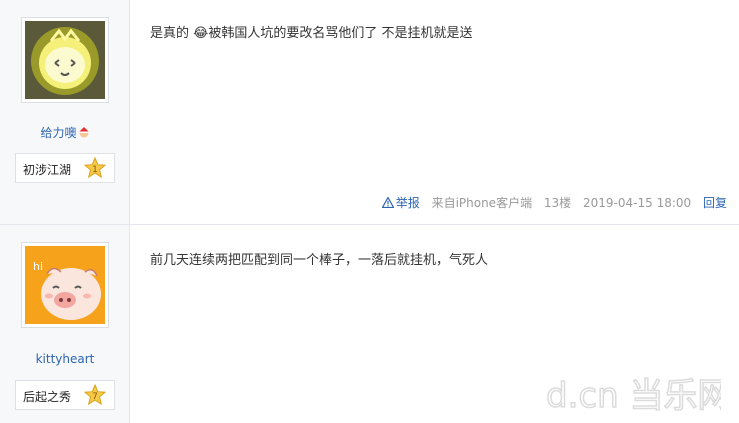  Describe the element at coordinates (65, 359) in the screenshot. I see `author-name: kittyheart` at that location.